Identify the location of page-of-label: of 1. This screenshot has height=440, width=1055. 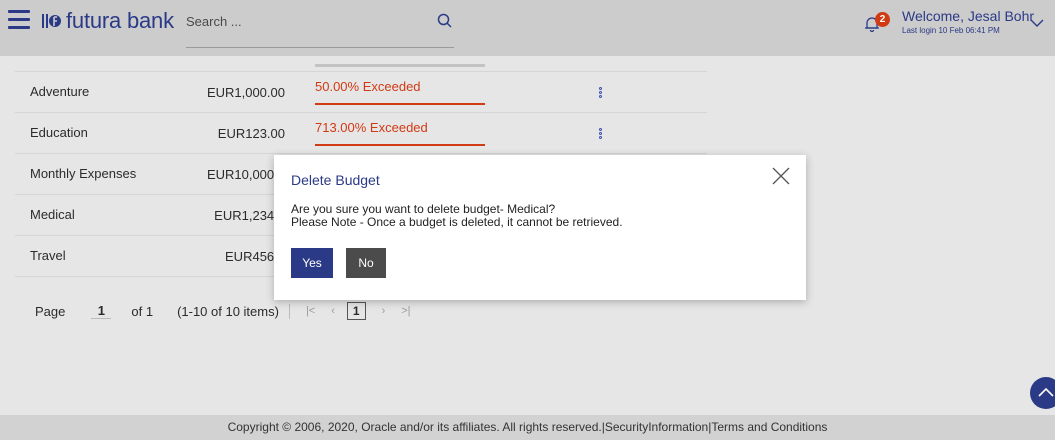
(142, 311).